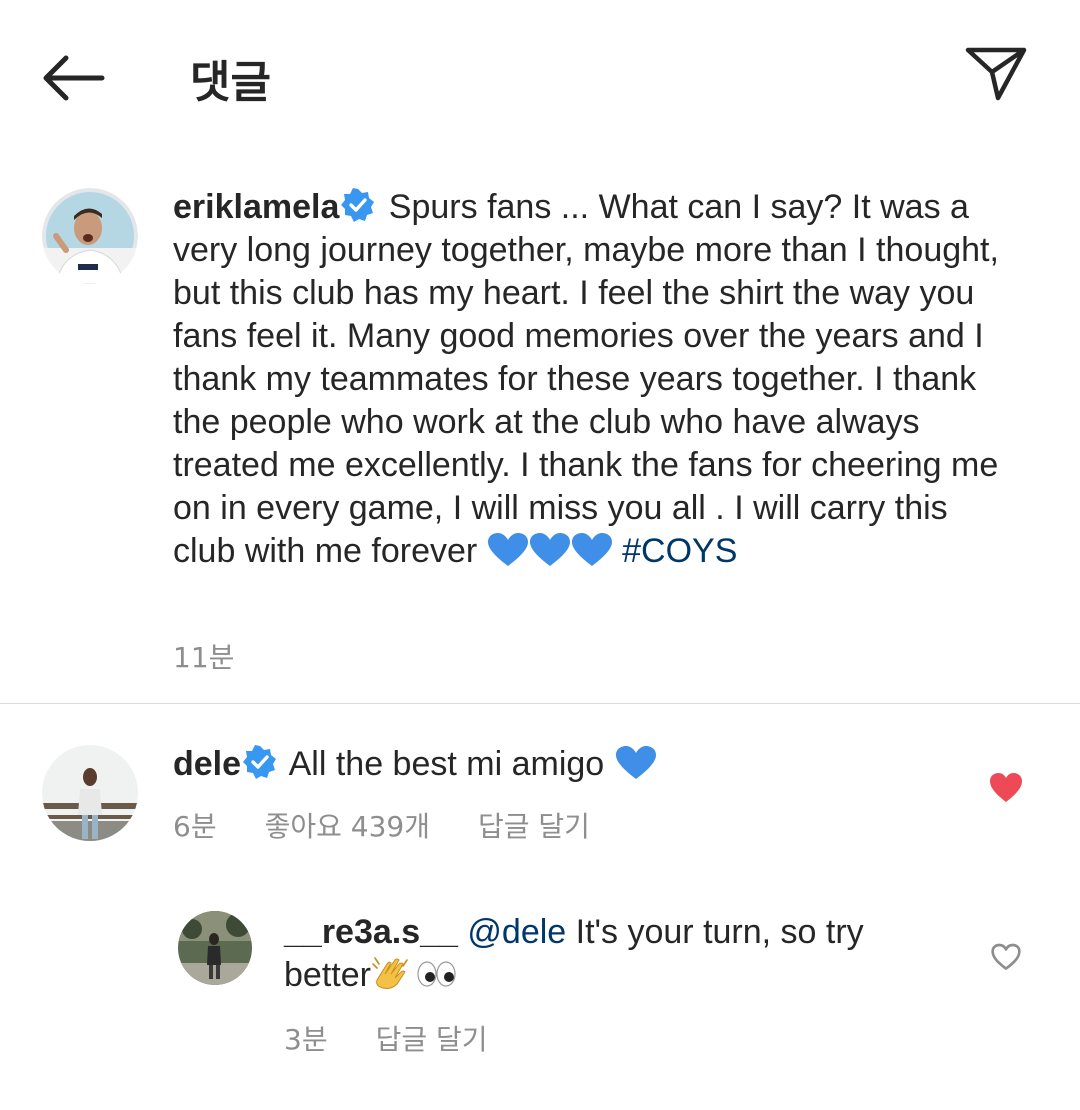 The width and height of the screenshot is (1080, 1110). Describe the element at coordinates (195, 826) in the screenshot. I see `comment-timestamp: 6분` at that location.